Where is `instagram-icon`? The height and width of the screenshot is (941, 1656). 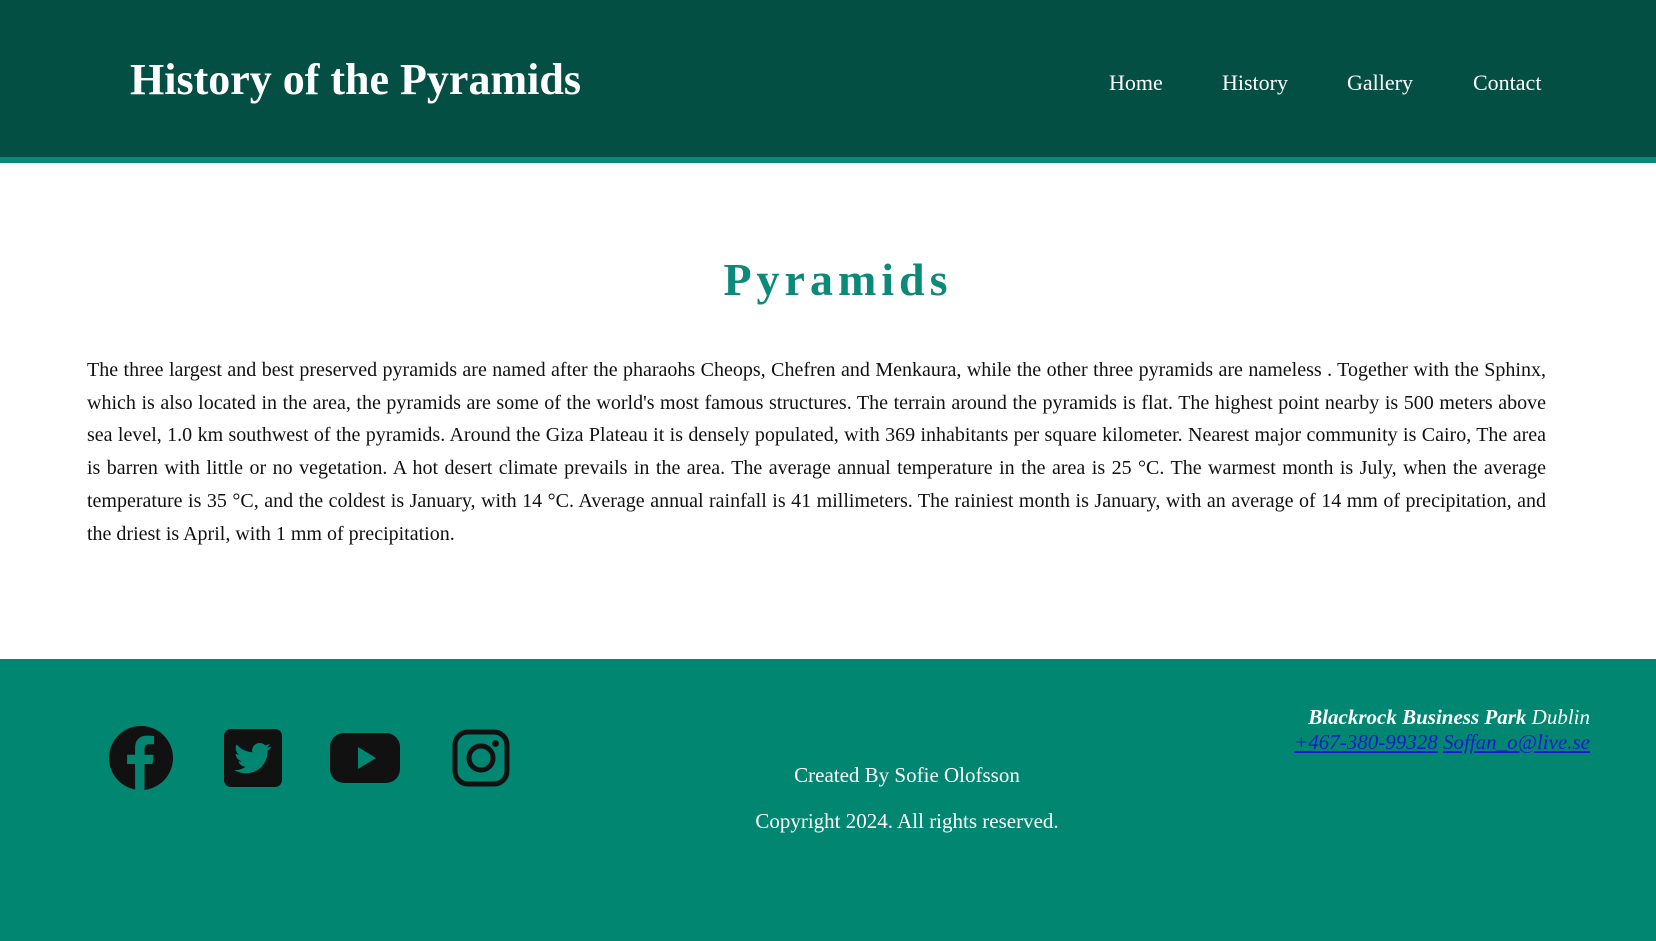
instagram-icon is located at coordinates (481, 760).